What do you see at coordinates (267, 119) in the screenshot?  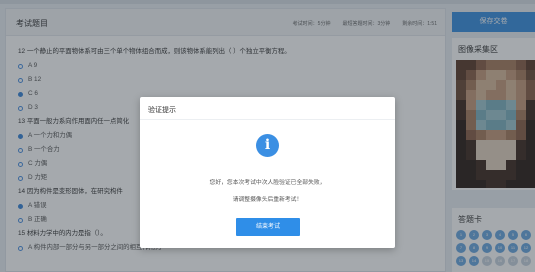 I see `dialog-divider` at bounding box center [267, 119].